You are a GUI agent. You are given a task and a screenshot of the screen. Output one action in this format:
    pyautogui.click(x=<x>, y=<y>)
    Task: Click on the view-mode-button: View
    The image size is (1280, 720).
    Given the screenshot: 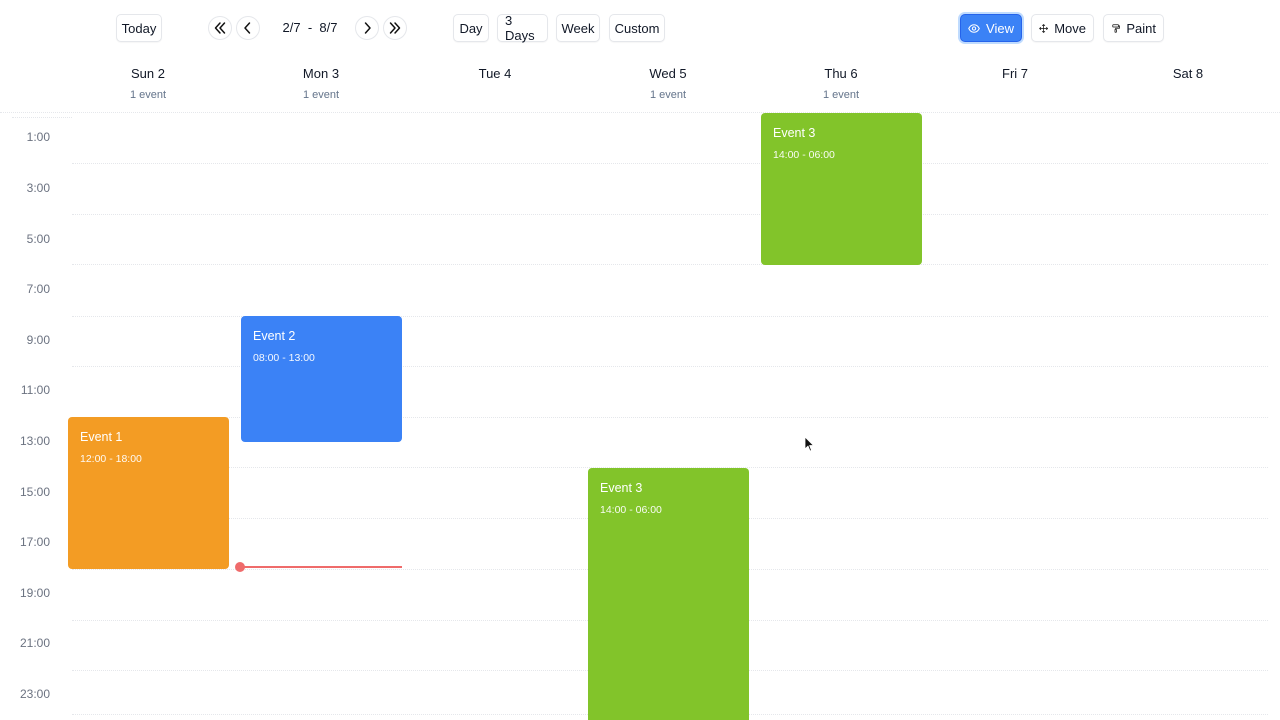 What is the action you would take?
    pyautogui.click(x=991, y=28)
    